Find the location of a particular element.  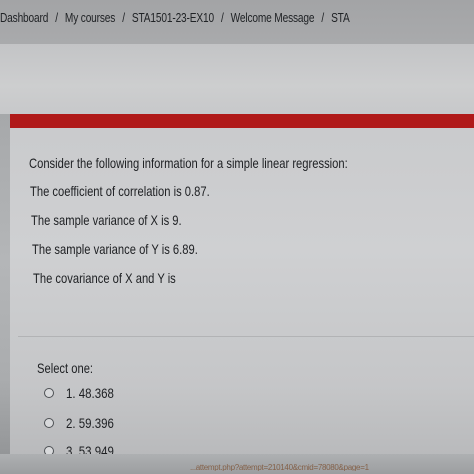

breadcrumb-welcome-message: Welcome Message is located at coordinates (273, 17).